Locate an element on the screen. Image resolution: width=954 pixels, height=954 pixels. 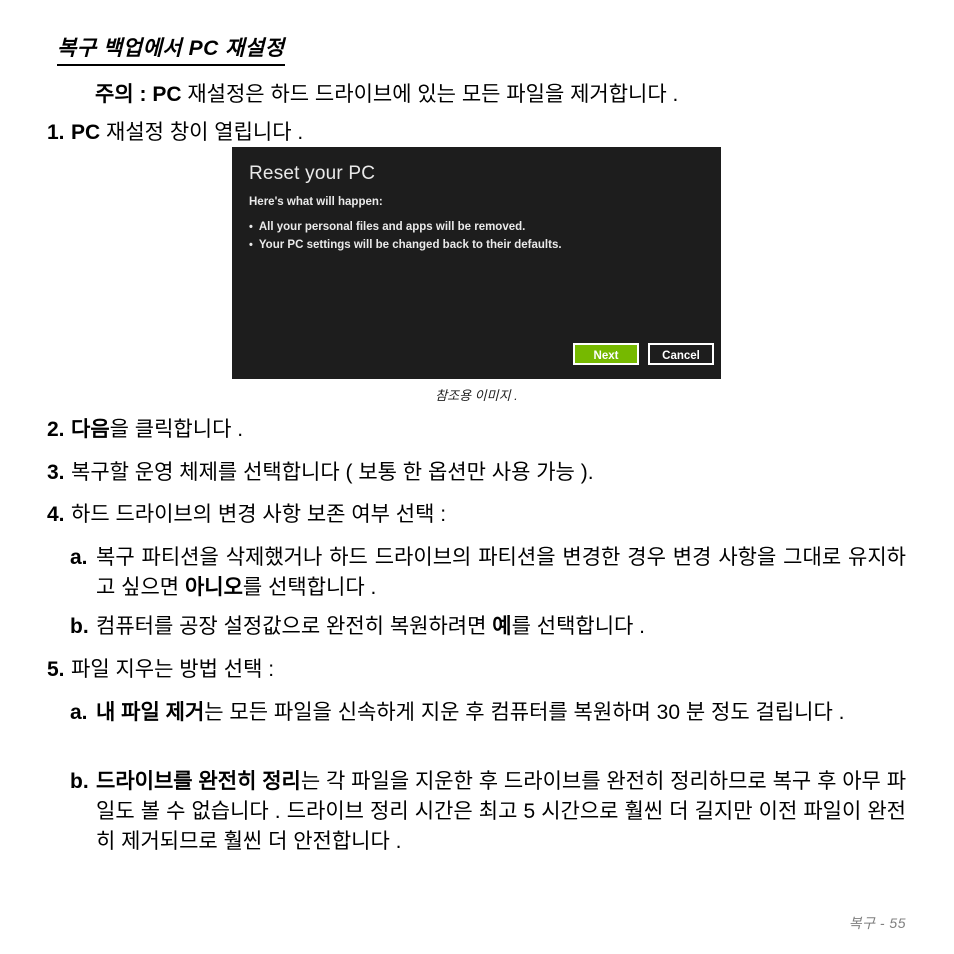
step-4-marker: 4. is located at coordinates (56, 514).